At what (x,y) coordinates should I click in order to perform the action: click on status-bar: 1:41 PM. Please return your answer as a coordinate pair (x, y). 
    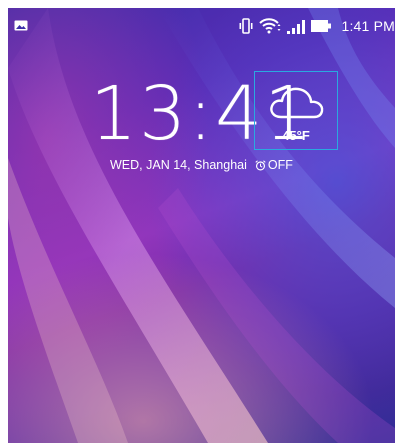
    Looking at the image, I should click on (201, 25).